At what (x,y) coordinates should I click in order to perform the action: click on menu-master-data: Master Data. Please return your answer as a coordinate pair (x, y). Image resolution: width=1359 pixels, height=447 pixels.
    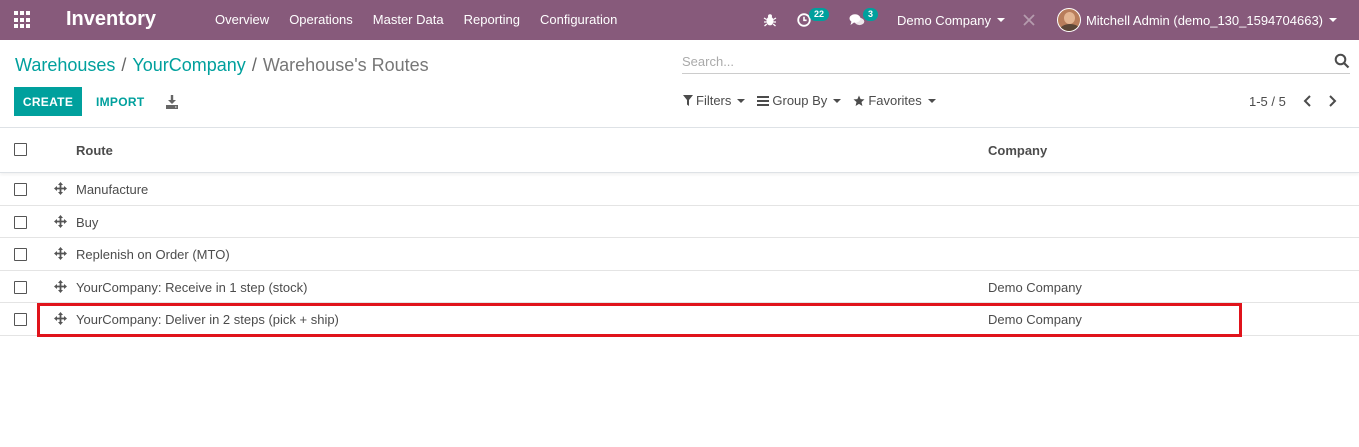
    Looking at the image, I should click on (408, 20).